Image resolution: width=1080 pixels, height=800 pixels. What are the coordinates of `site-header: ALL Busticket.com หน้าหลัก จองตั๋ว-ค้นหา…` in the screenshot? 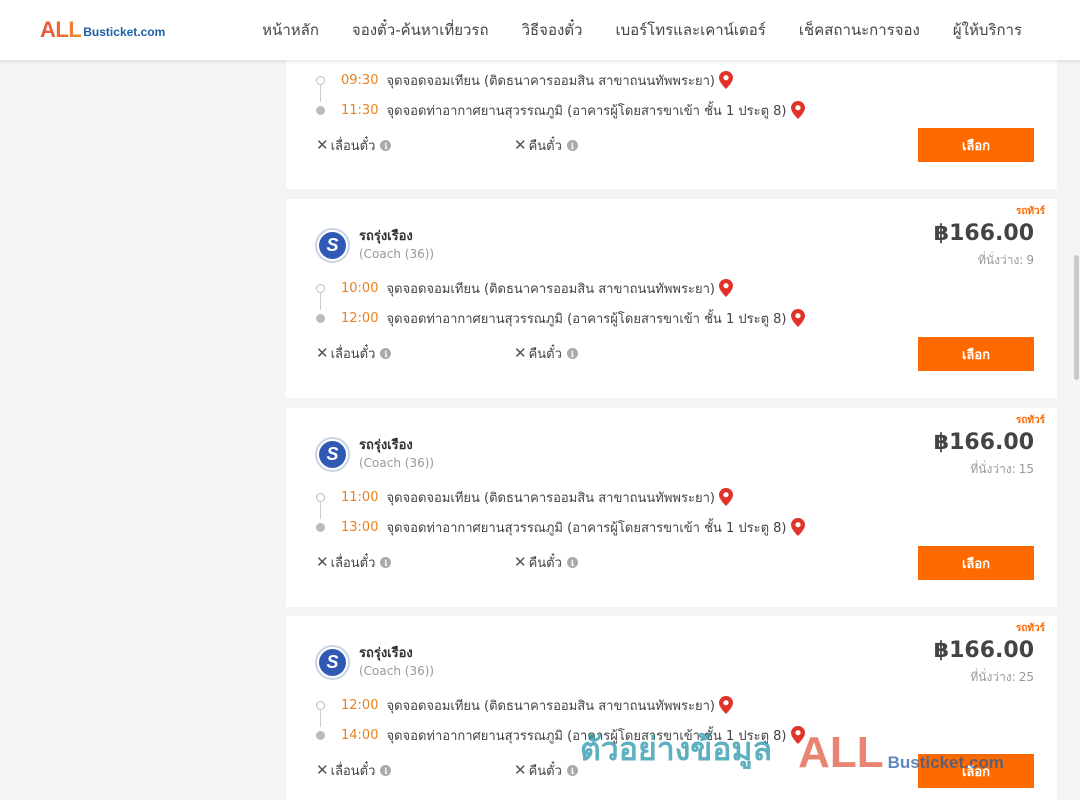 It's located at (540, 30).